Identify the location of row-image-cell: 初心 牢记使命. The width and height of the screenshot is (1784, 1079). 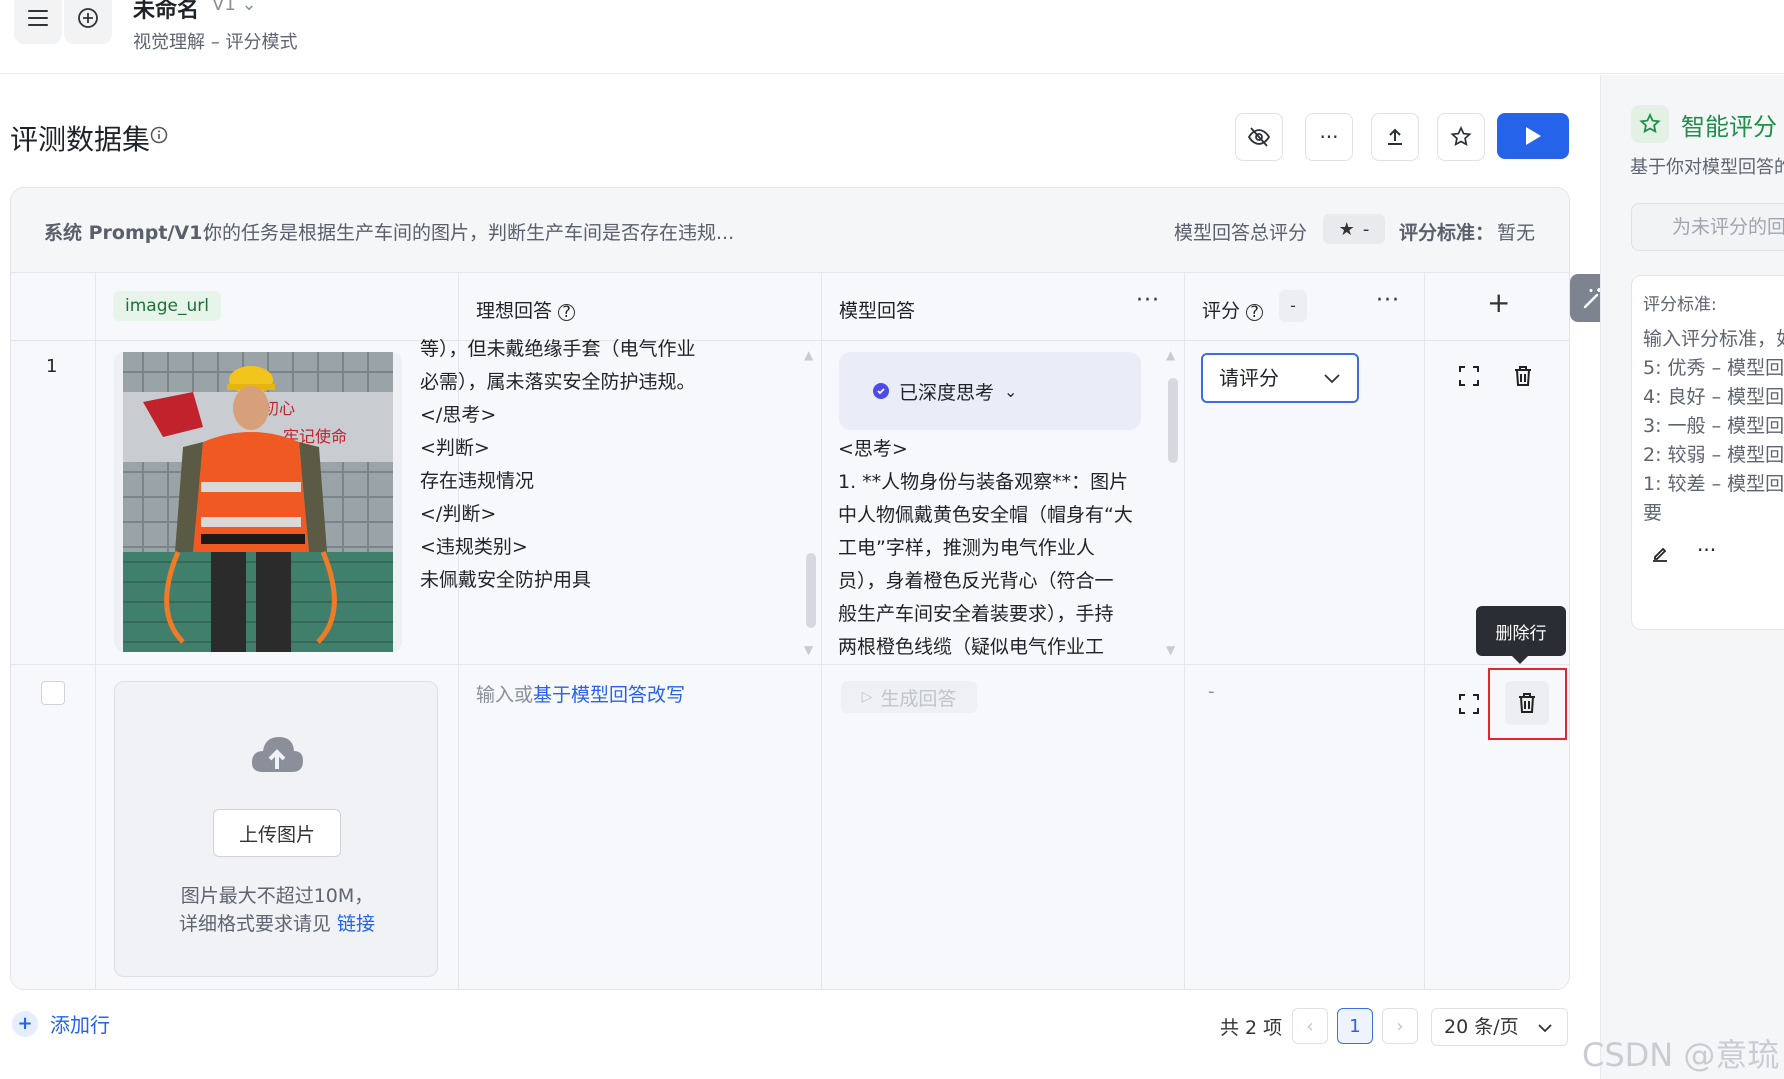
(258, 502).